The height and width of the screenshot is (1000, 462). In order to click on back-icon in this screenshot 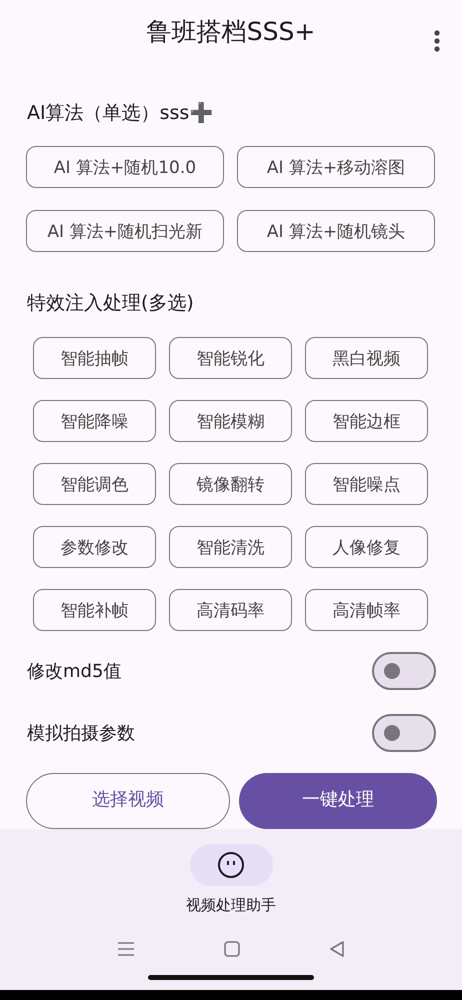, I will do `click(337, 949)`.